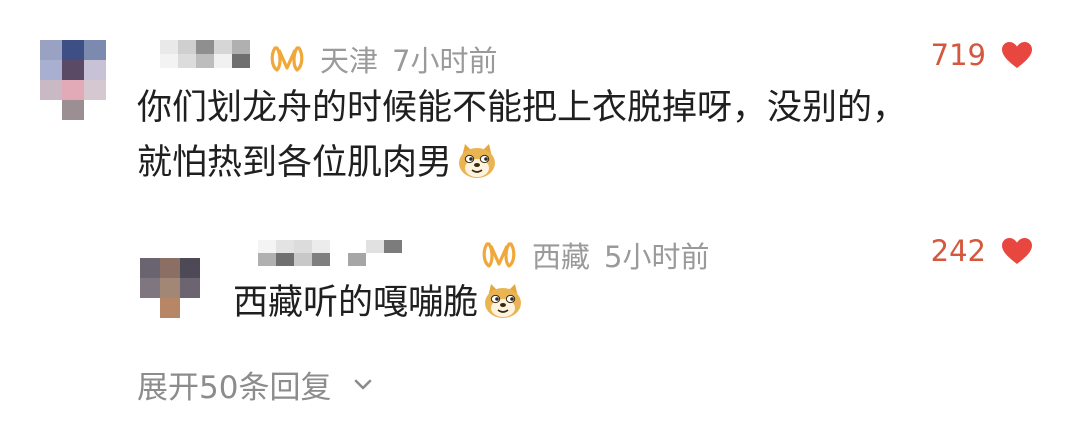 The image size is (1080, 446). What do you see at coordinates (958, 55) in the screenshot?
I see `like-count: 719` at bounding box center [958, 55].